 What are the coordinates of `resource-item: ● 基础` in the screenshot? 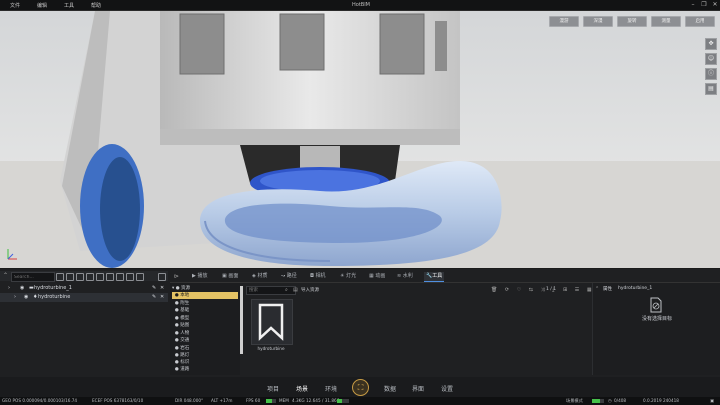 It's located at (205, 310).